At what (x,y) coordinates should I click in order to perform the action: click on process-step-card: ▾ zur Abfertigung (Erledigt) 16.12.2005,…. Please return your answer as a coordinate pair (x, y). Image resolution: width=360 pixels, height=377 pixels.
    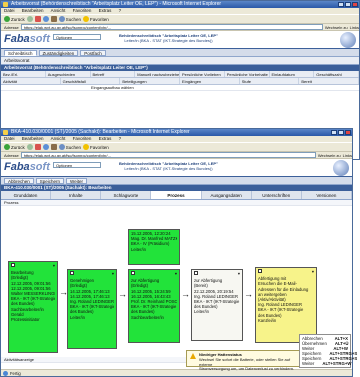
    Looking at the image, I should click on (154, 306).